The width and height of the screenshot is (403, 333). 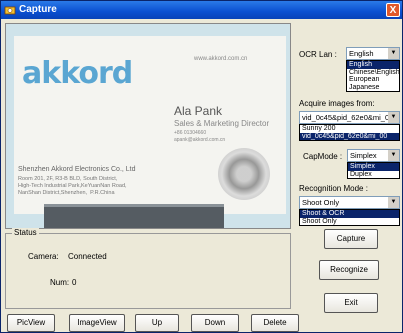 I want to click on ocr-lan-select: English ▼, so click(x=373, y=53).